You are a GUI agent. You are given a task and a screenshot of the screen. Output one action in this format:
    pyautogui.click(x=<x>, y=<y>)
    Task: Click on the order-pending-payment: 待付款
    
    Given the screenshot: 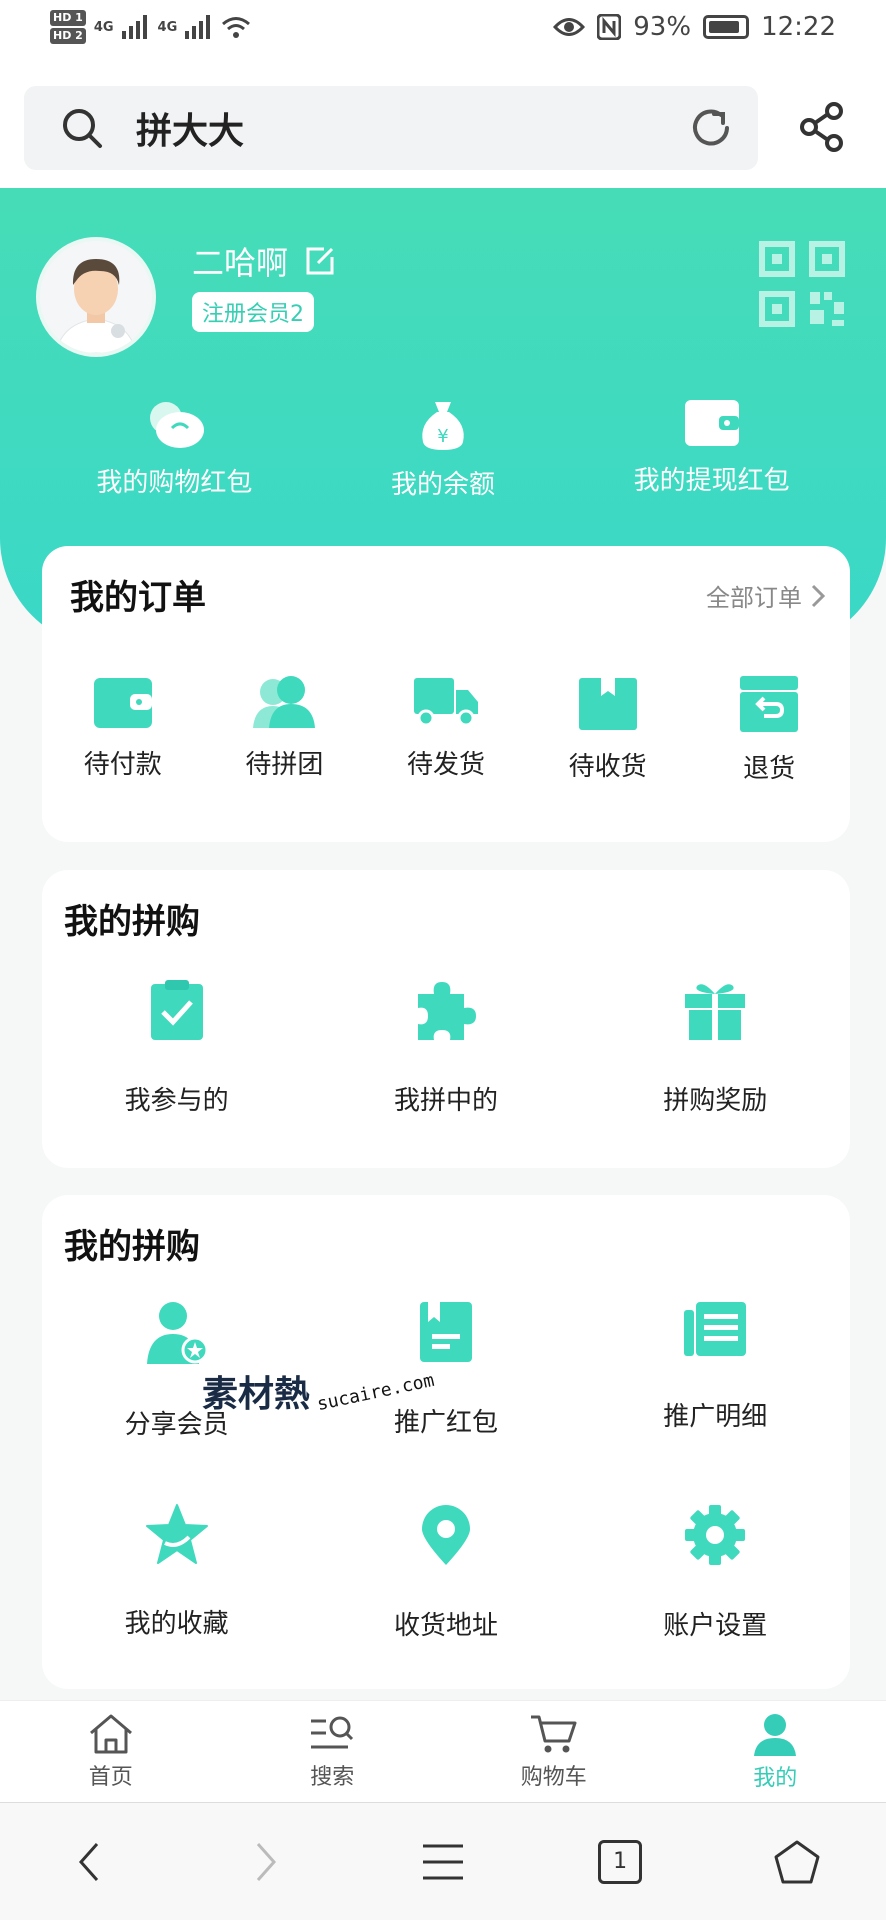 What is the action you would take?
    pyautogui.click(x=123, y=729)
    